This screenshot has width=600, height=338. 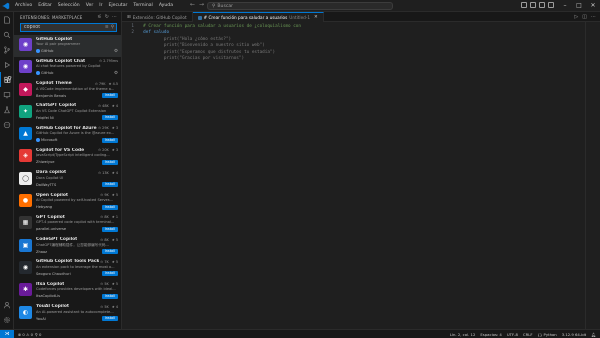 I want to click on extension-publisher: Zhiweiyue, so click(x=45, y=162).